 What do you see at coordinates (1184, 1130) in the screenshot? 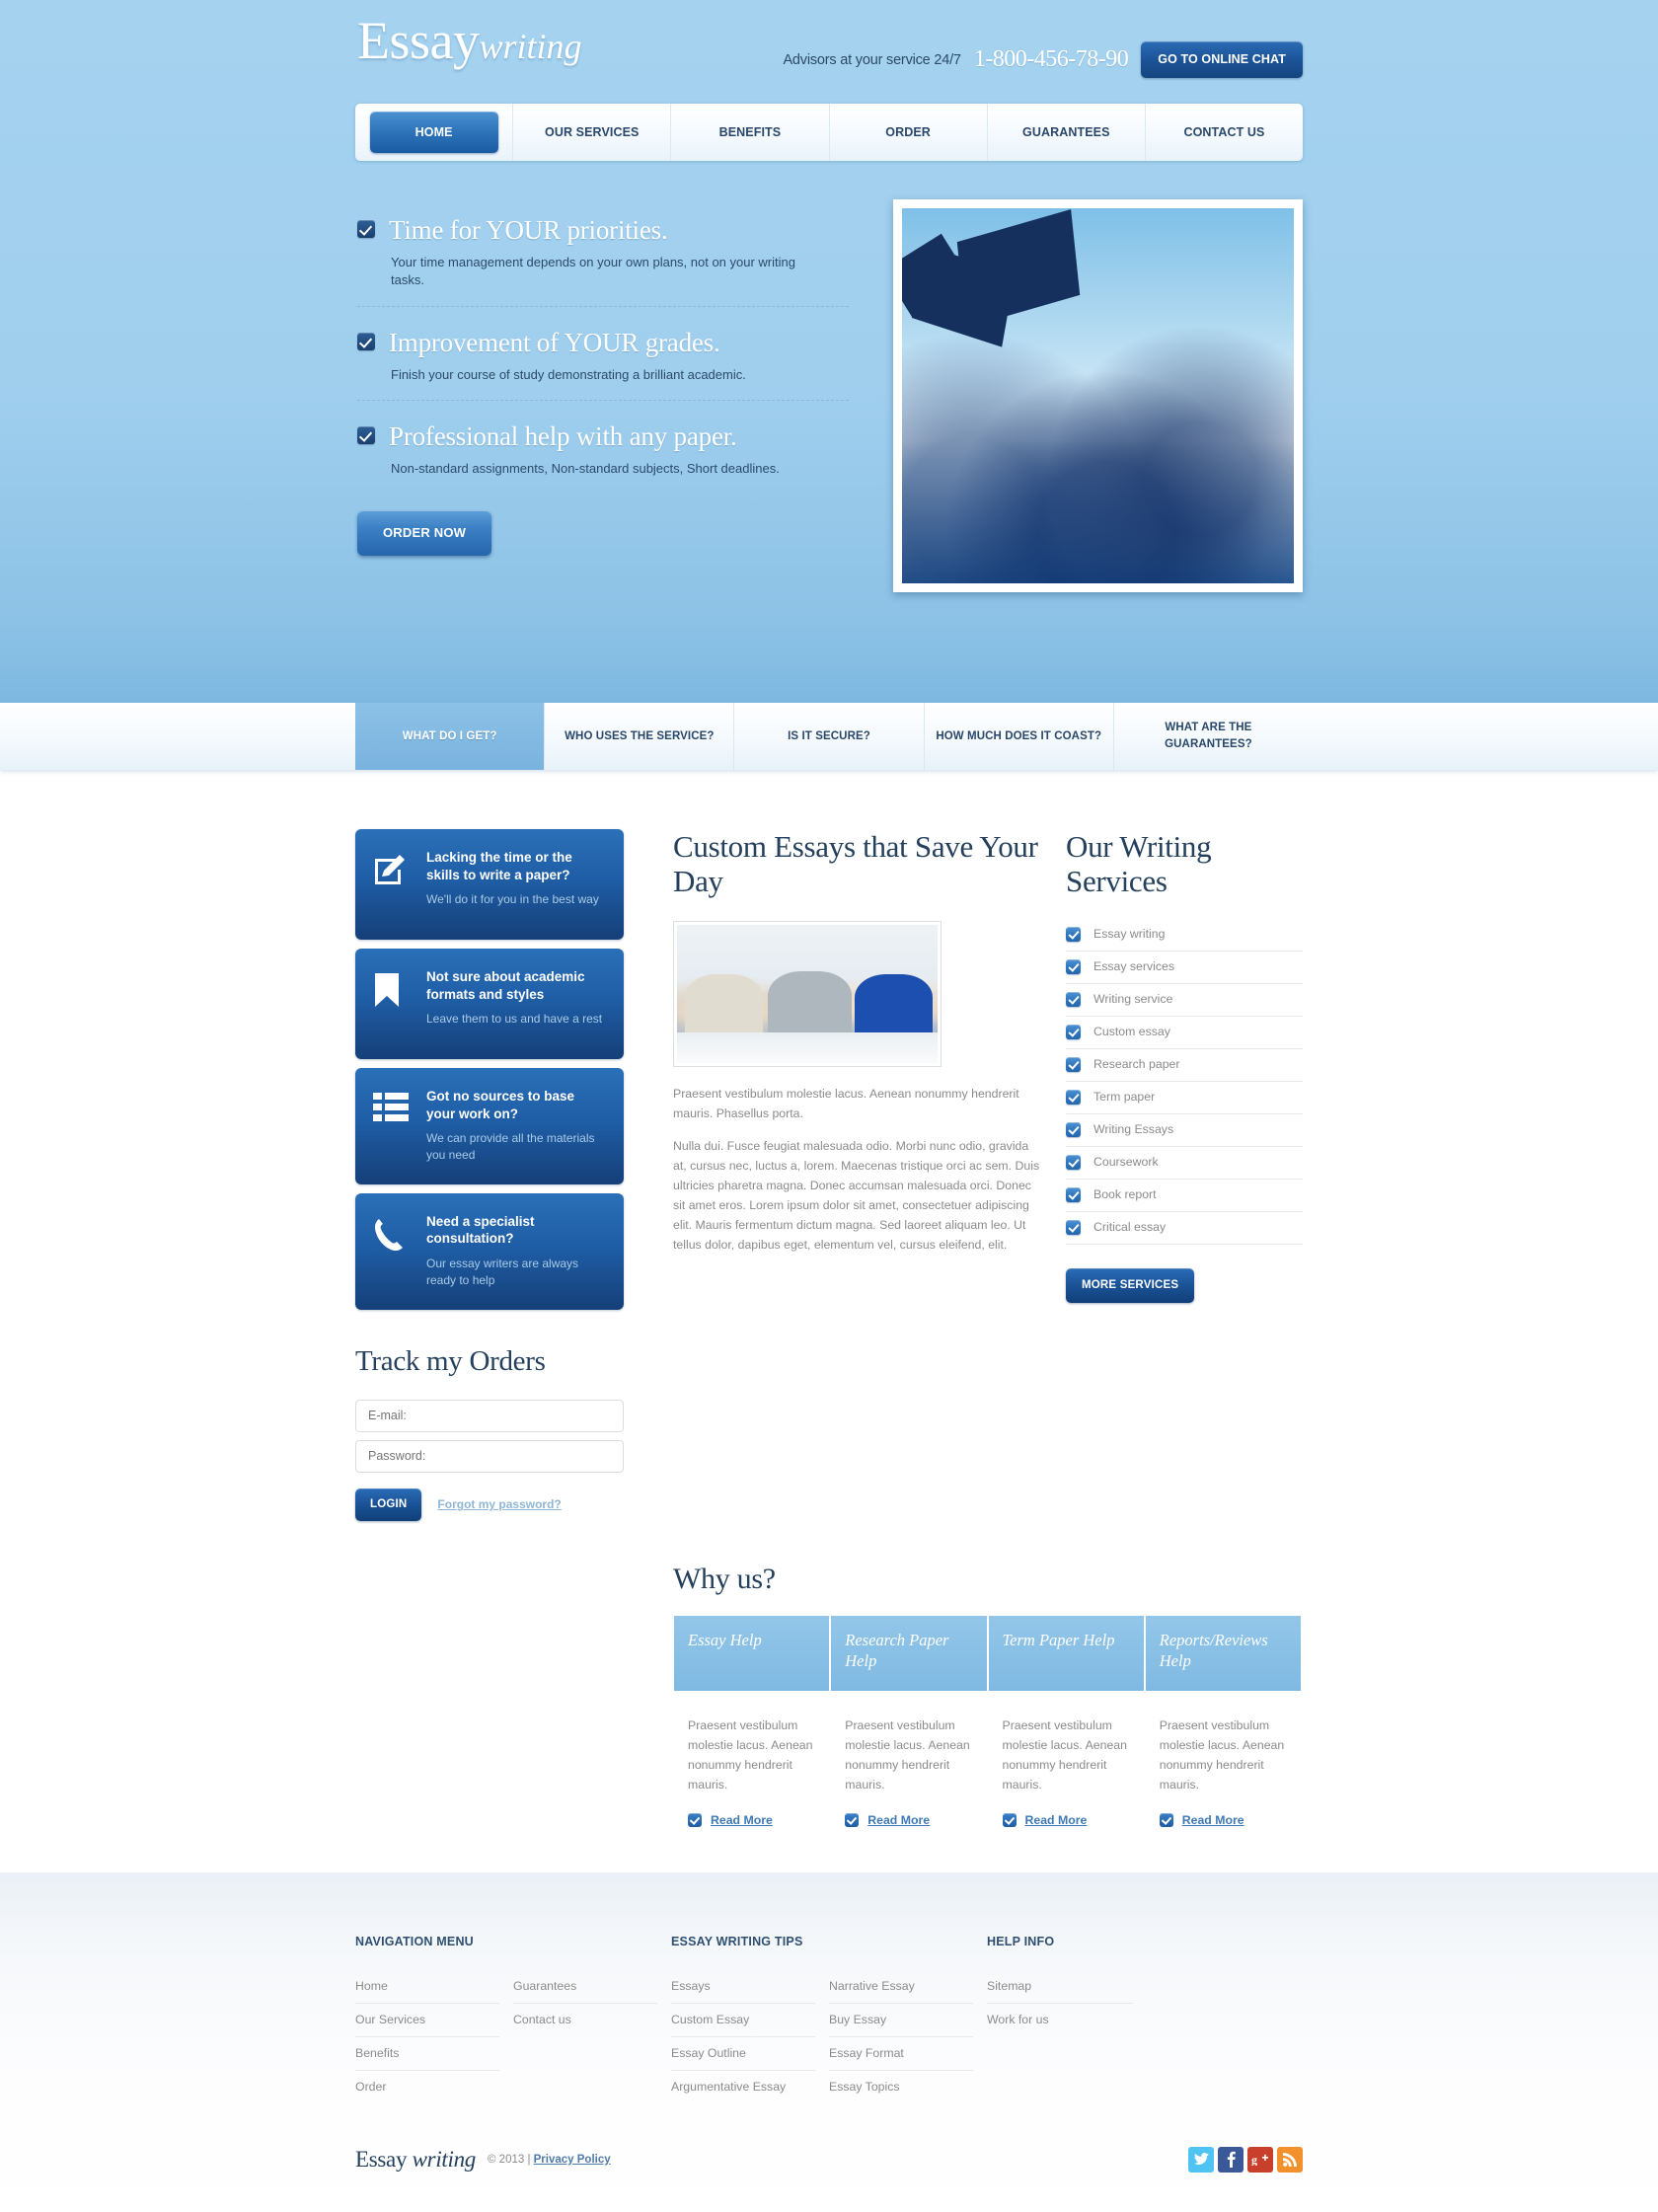
I see `service-item: Writing Essays` at bounding box center [1184, 1130].